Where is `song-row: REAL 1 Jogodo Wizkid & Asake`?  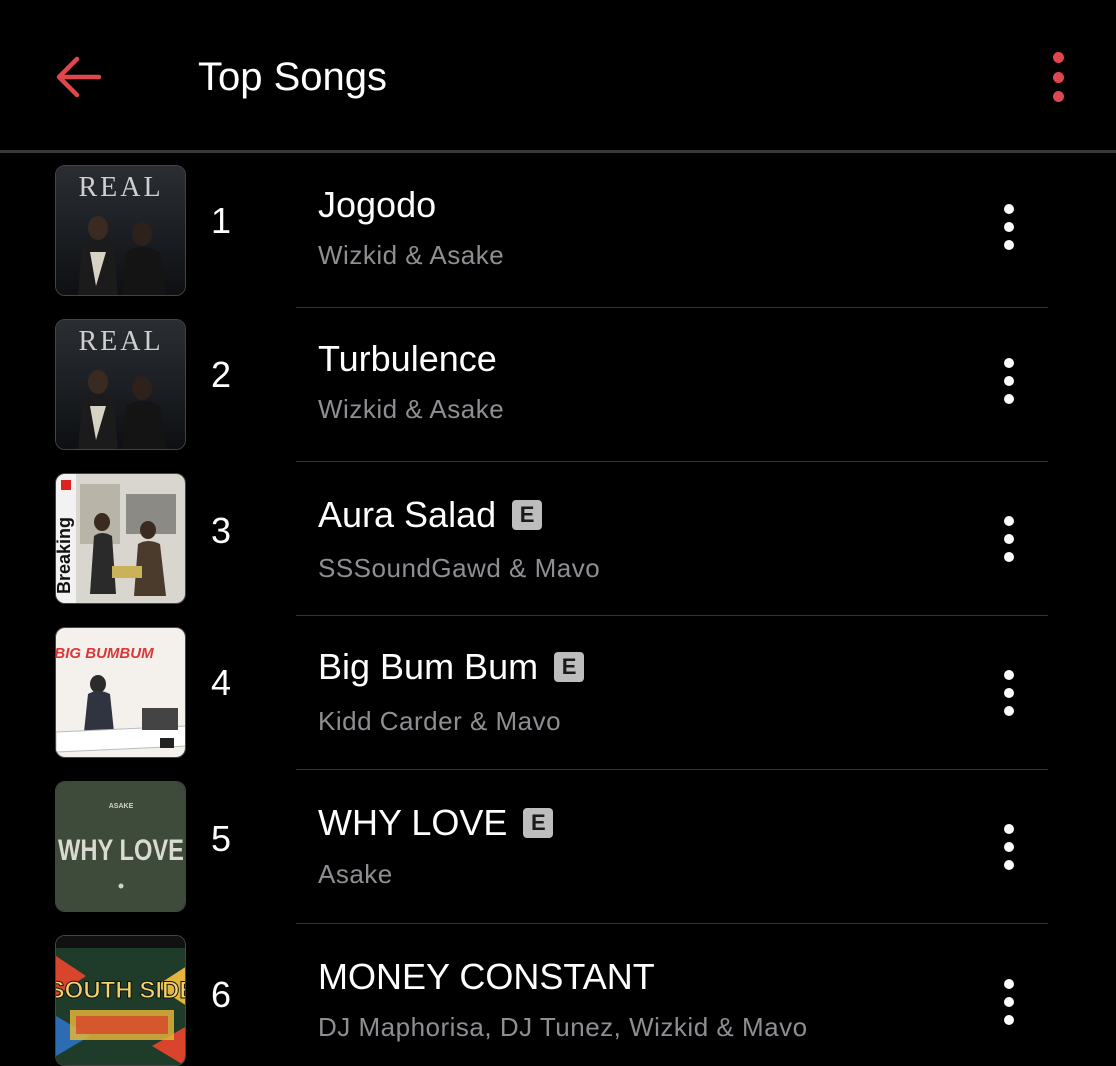
song-row: REAL 1 Jogodo Wizkid & Asake is located at coordinates (558, 230).